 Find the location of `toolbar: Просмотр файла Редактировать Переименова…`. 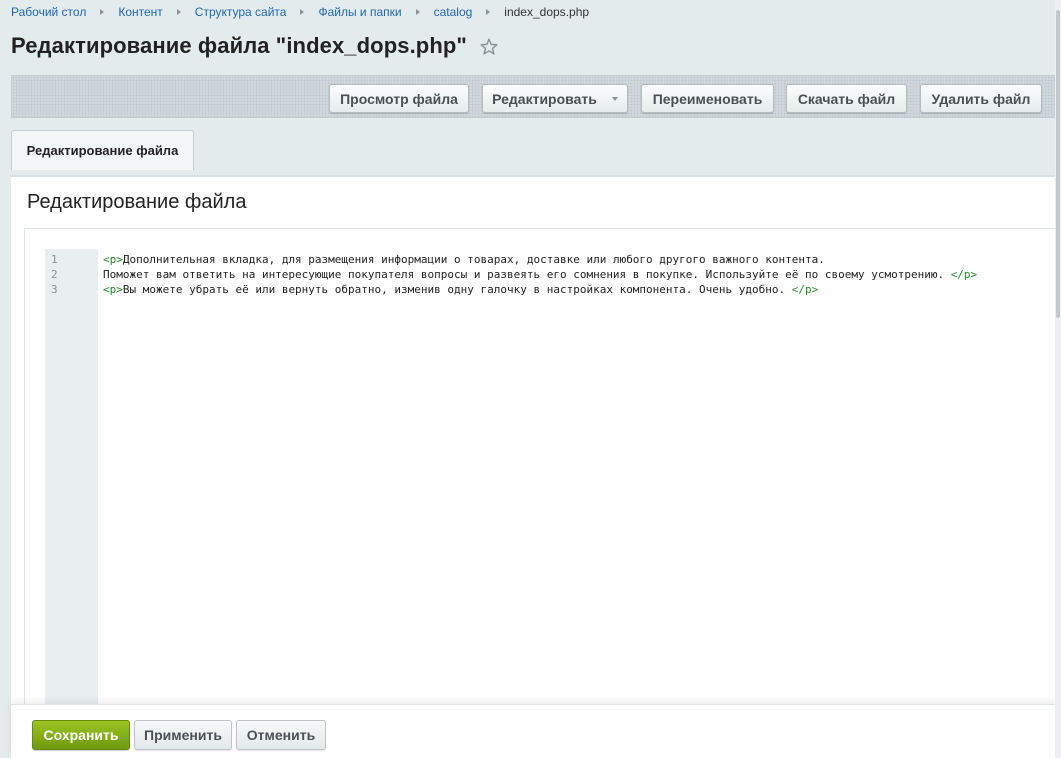

toolbar: Просмотр файла Редактировать Переименова… is located at coordinates (533, 96).